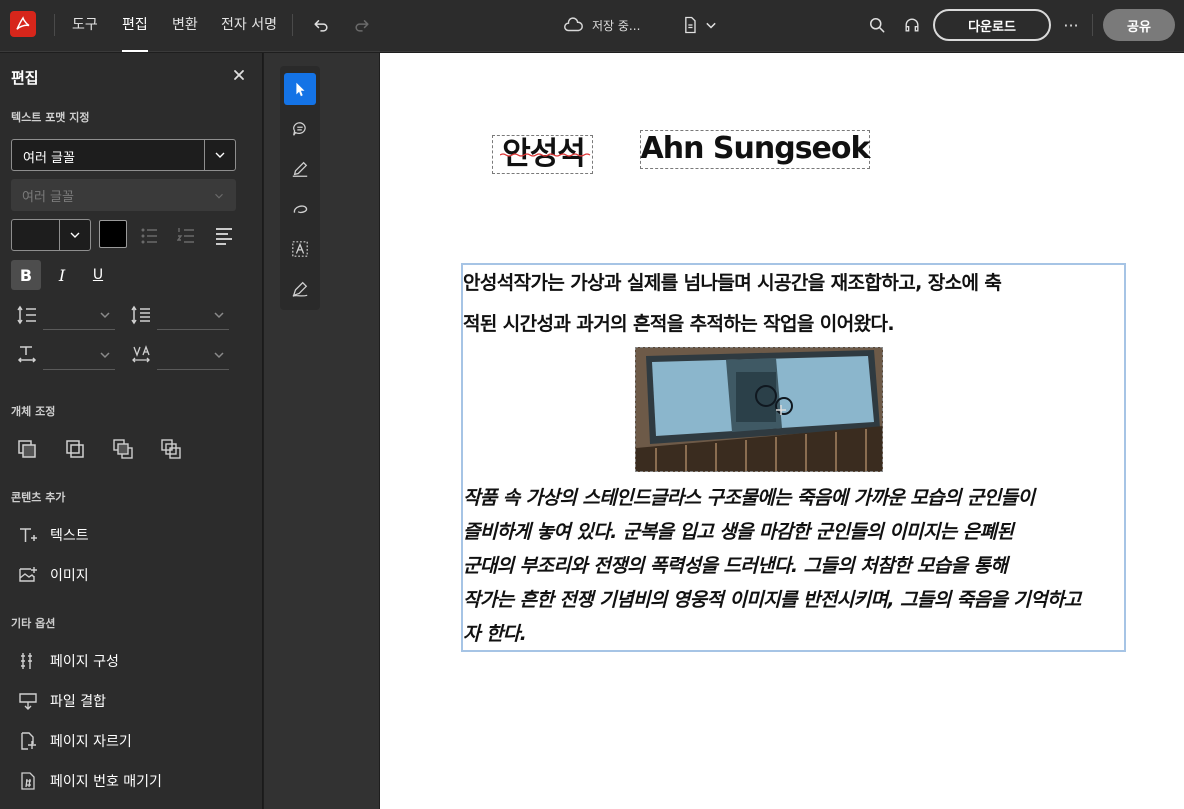 The height and width of the screenshot is (809, 1184). What do you see at coordinates (1071, 25) in the screenshot?
I see `more-options-icon: ···` at bounding box center [1071, 25].